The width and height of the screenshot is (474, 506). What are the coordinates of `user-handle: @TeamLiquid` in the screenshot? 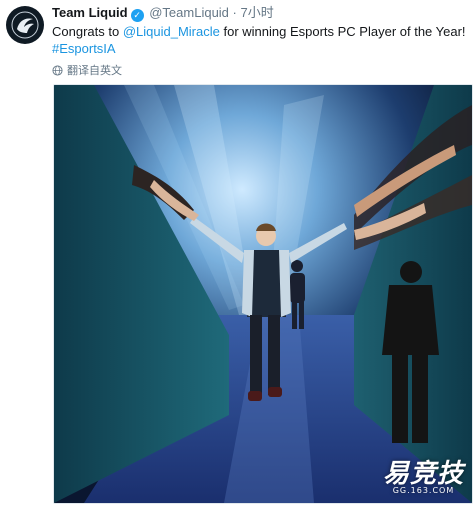 It's located at (189, 12).